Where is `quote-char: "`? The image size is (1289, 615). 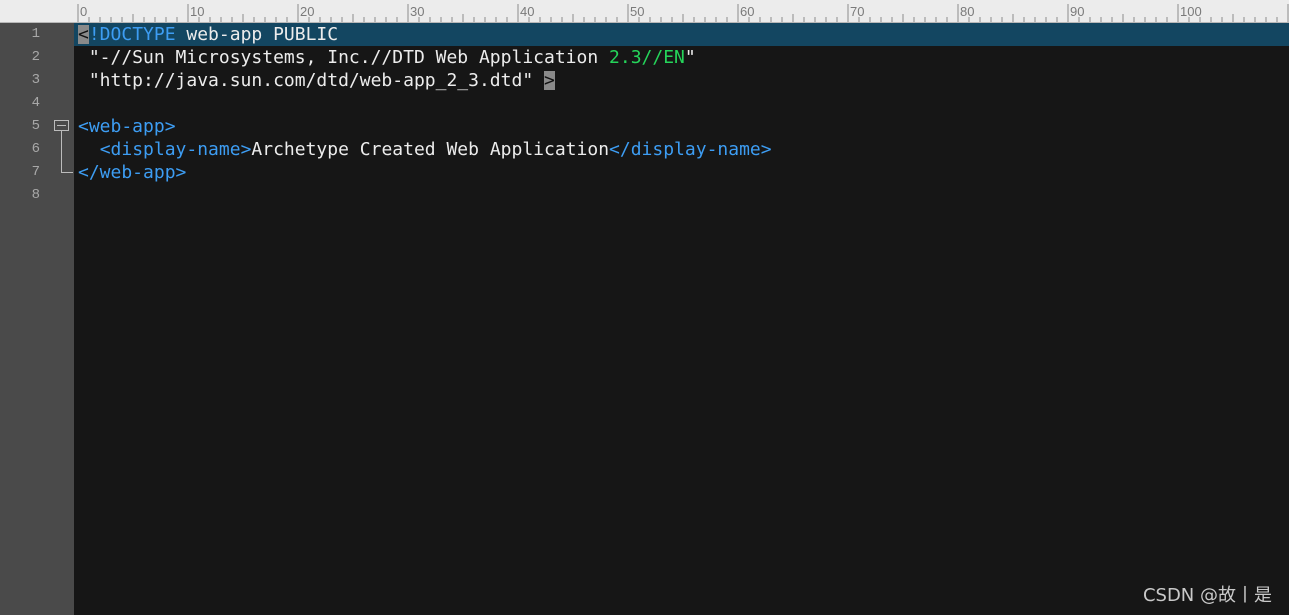 quote-char: " is located at coordinates (690, 57).